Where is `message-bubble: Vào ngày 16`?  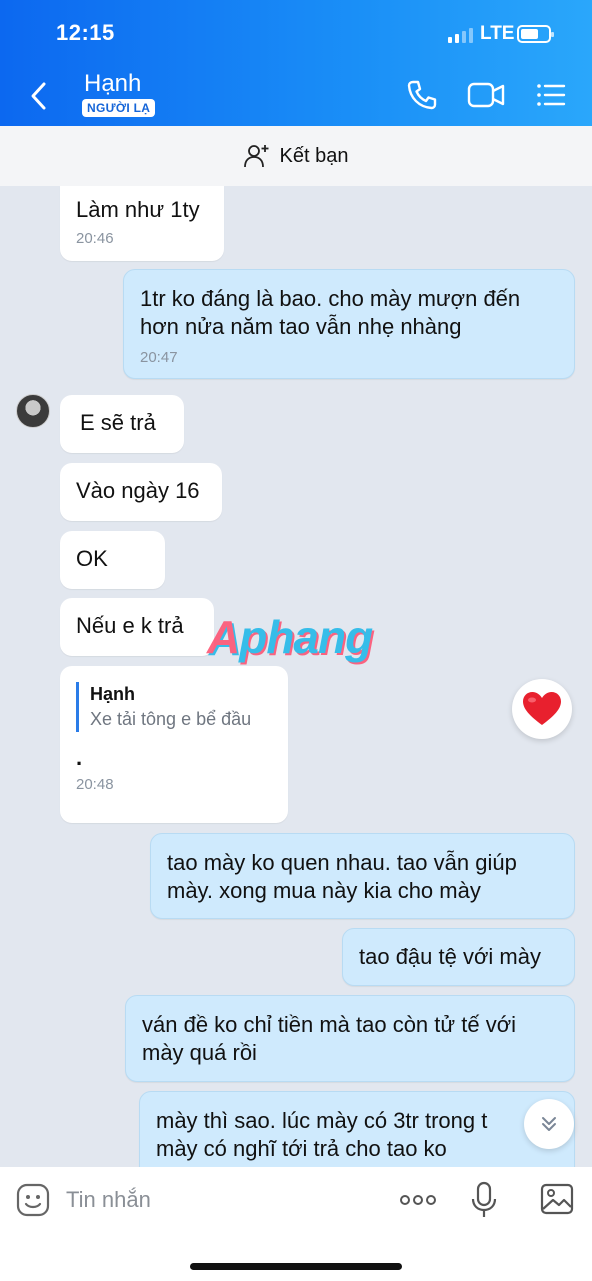
message-bubble: Vào ngày 16 is located at coordinates (141, 492).